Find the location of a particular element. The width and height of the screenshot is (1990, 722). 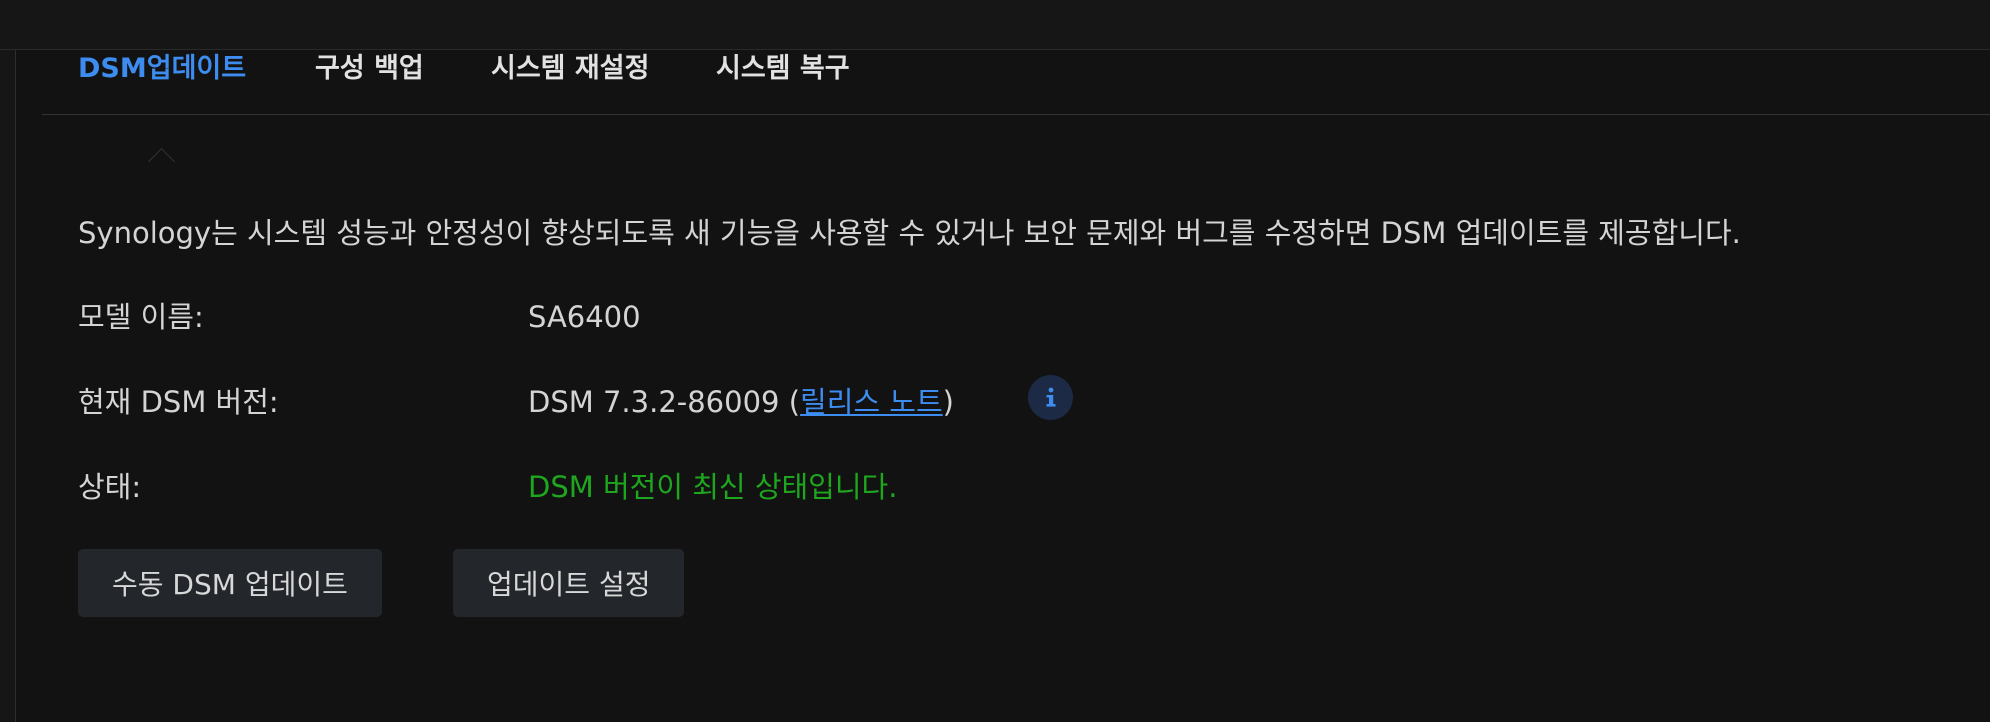

tab-config-backup: 구성 백업 is located at coordinates (369, 69).